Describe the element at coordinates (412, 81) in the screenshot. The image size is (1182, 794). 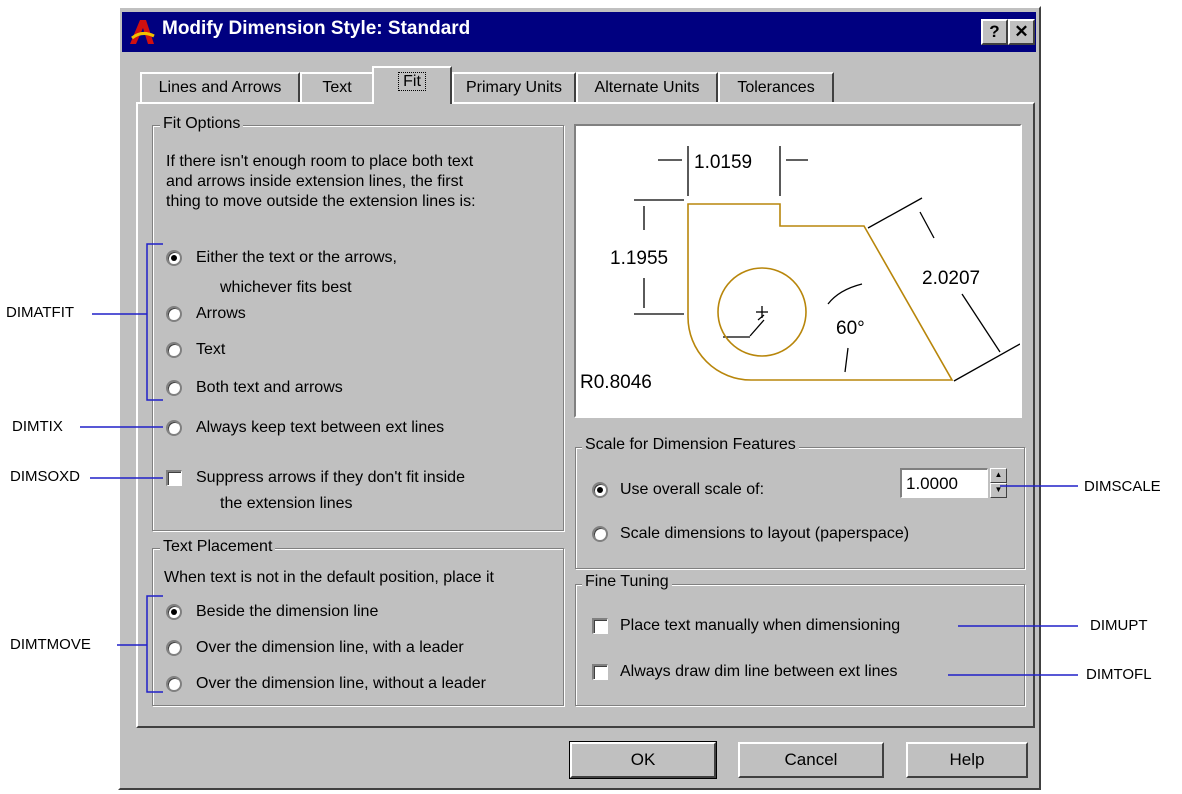
I see `tab-fit-label: Fit` at that location.